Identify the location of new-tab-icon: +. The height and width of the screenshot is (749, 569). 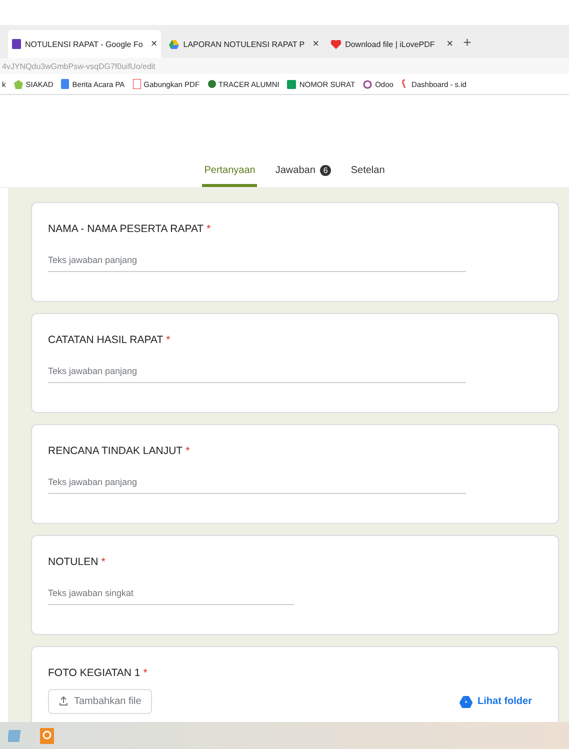
(467, 42).